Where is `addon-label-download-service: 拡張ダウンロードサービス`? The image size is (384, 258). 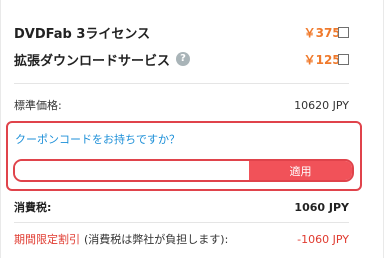 addon-label-download-service: 拡張ダウンロードサービス is located at coordinates (92, 61).